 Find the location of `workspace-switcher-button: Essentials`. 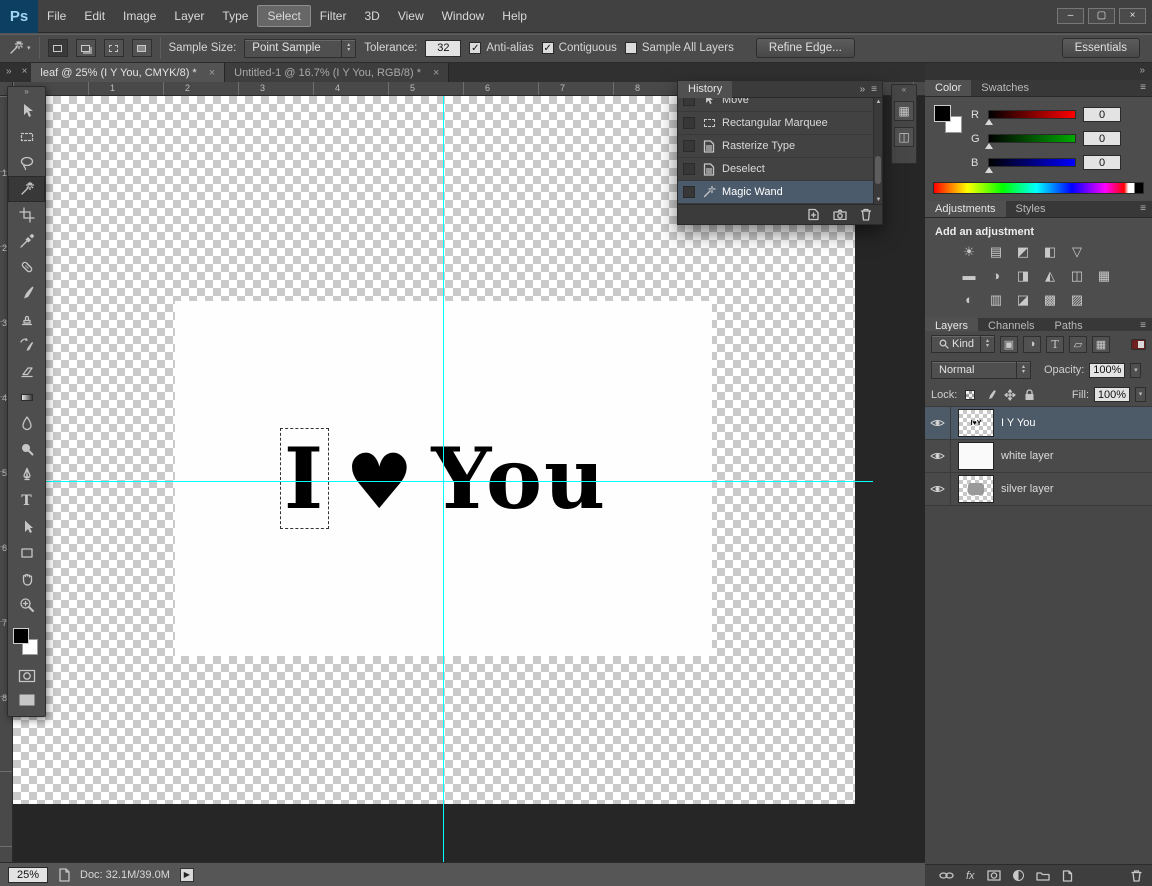

workspace-switcher-button: Essentials is located at coordinates (1100, 48).